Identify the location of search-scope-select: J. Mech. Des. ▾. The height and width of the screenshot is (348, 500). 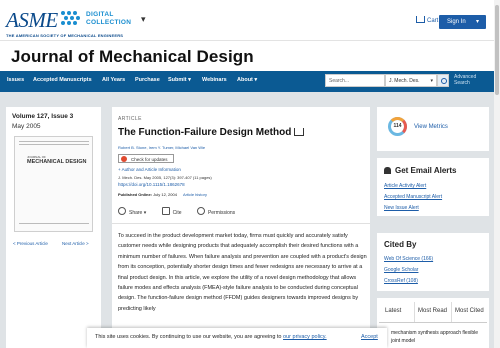
(411, 80).